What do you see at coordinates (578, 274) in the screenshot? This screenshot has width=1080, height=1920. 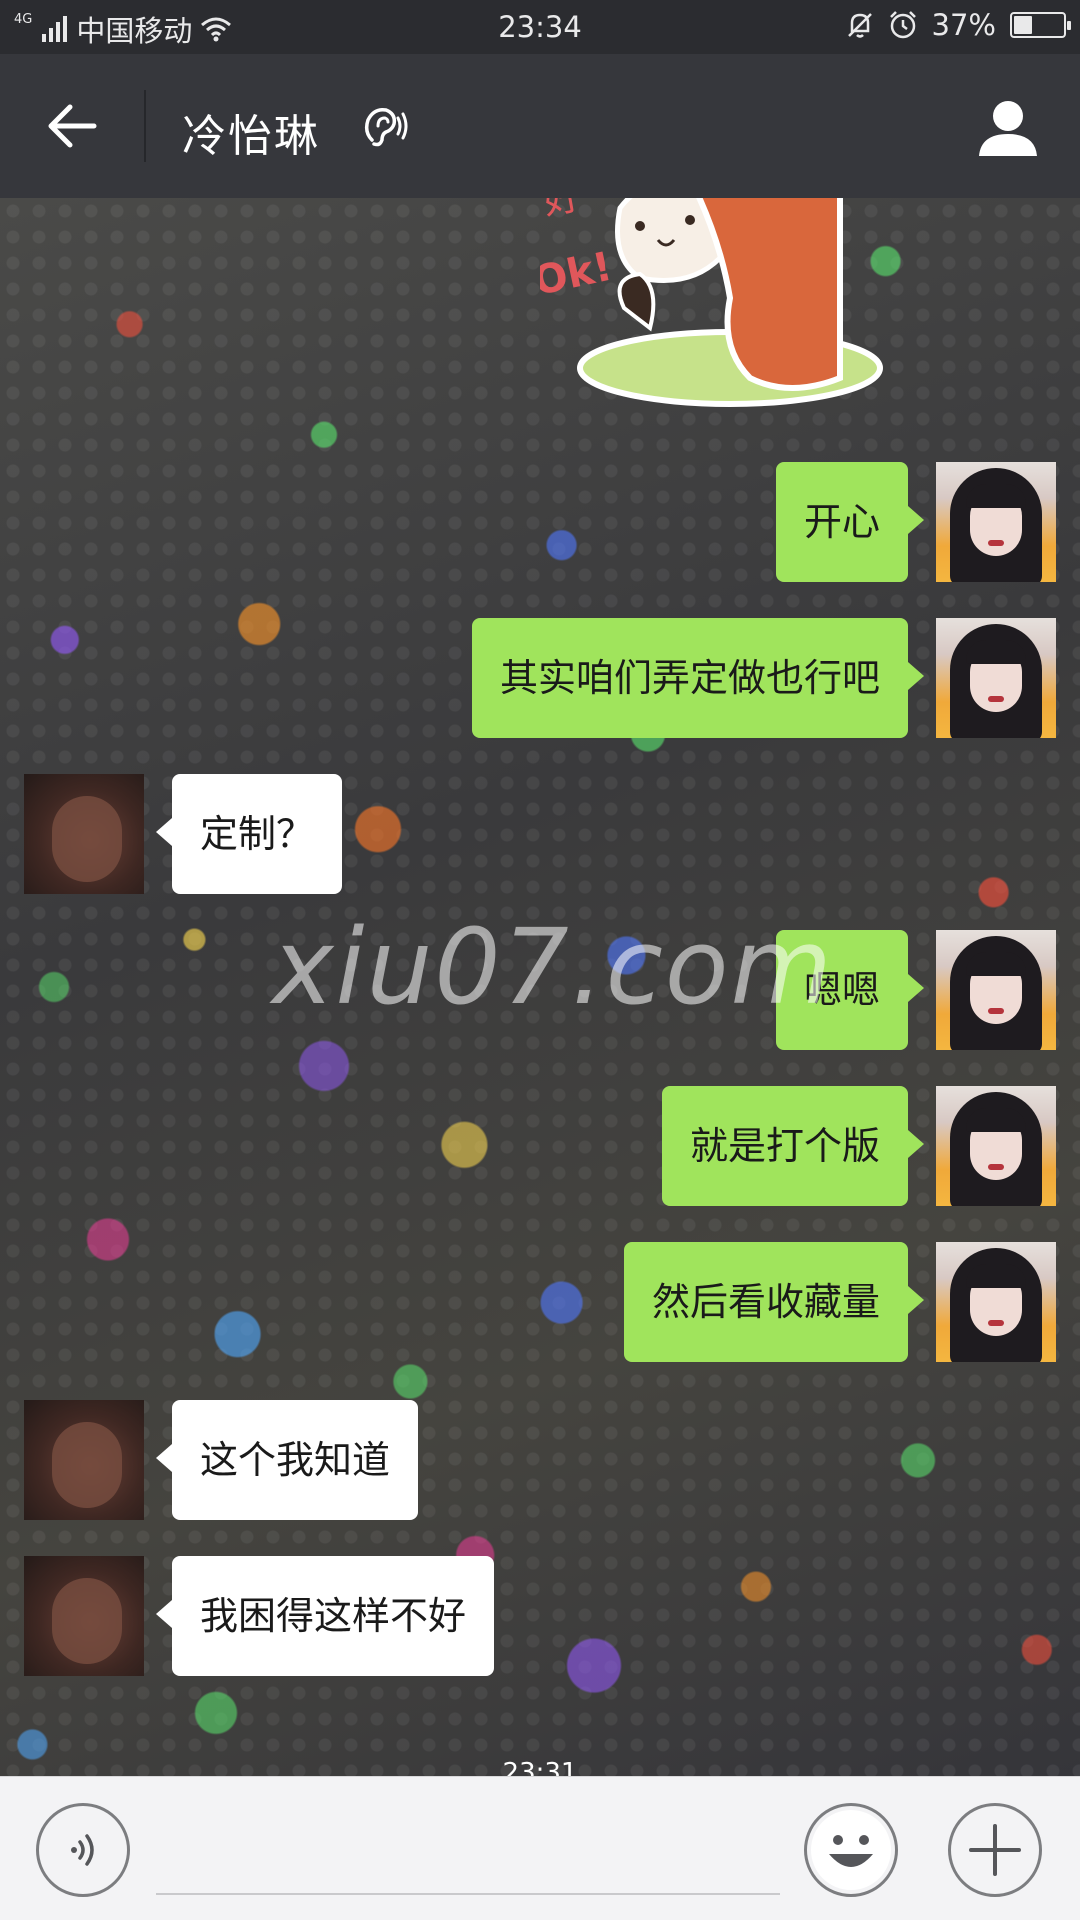 I see `sticker-caption-bottom: Ok!` at bounding box center [578, 274].